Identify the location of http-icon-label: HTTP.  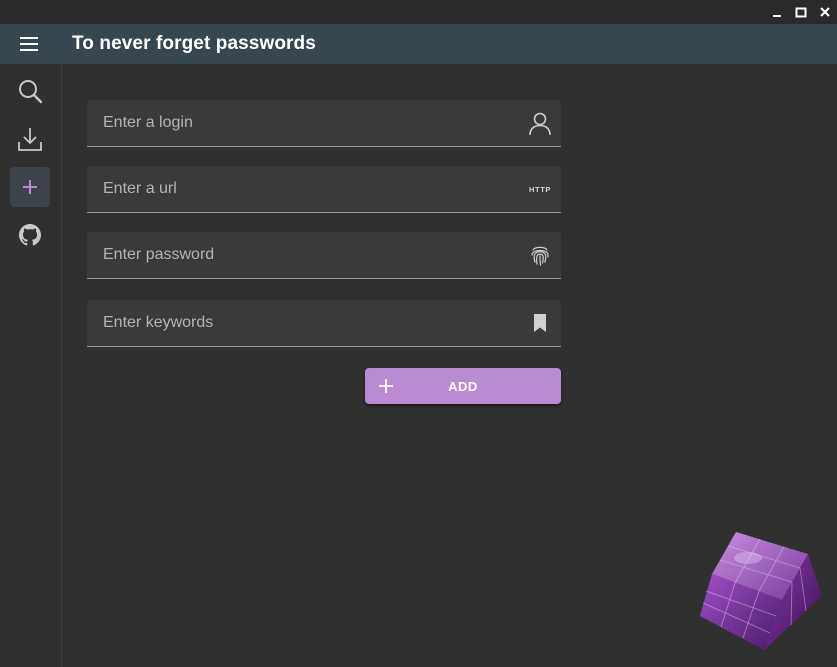
(540, 189).